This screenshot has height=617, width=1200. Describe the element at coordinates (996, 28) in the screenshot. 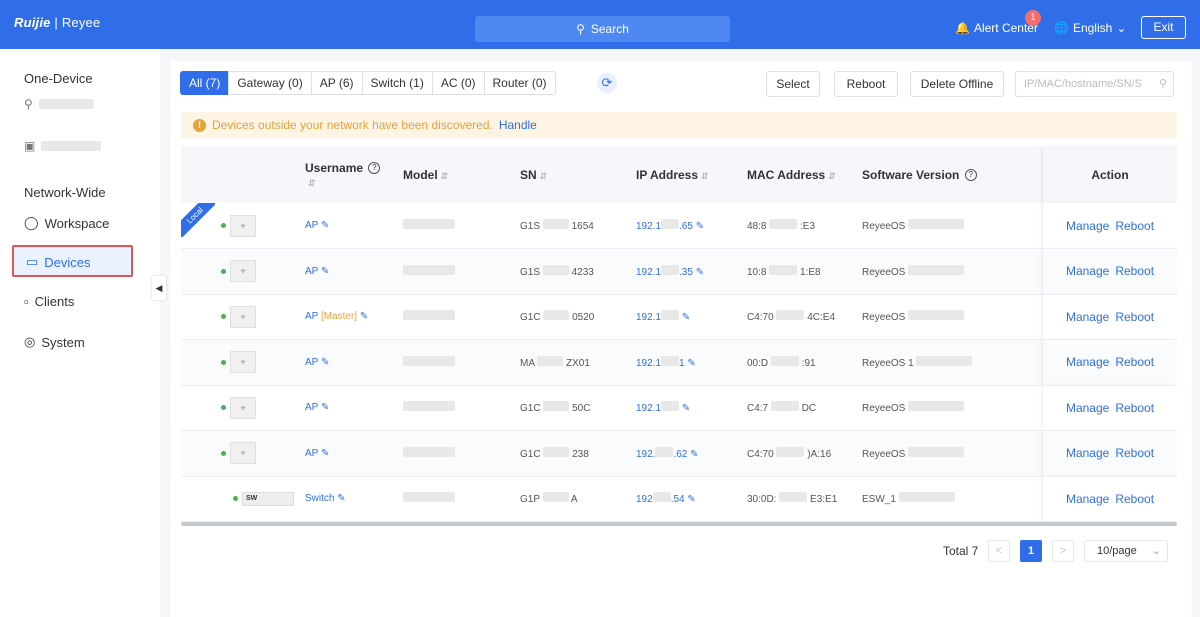

I see `alert-center-button: 🔔 Alert Center` at that location.